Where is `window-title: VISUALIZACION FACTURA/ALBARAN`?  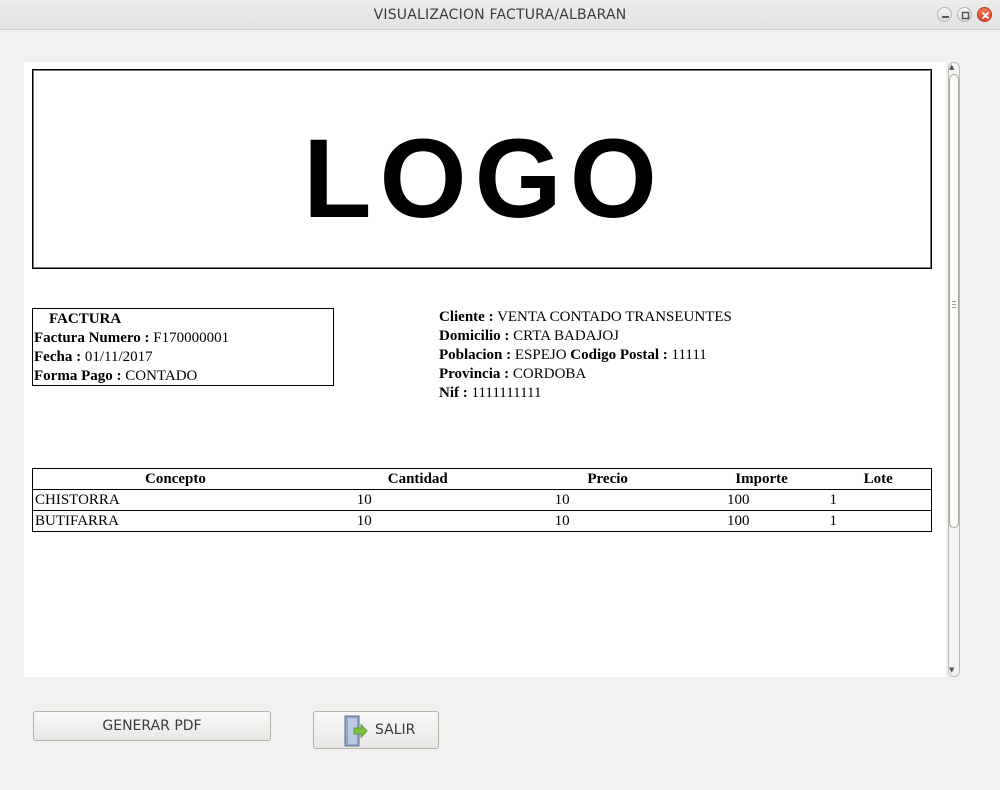 window-title: VISUALIZACION FACTURA/ALBARAN is located at coordinates (500, 15).